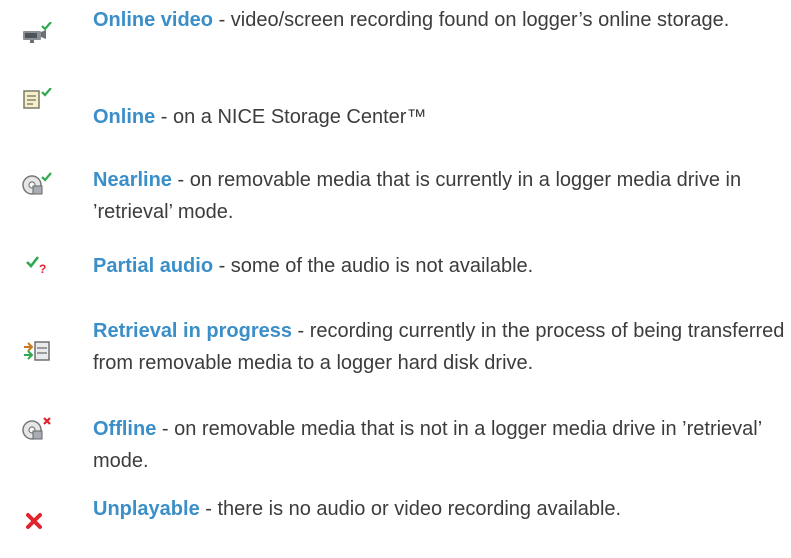 Image resolution: width=791 pixels, height=558 pixels. Describe the element at coordinates (153, 266) in the screenshot. I see `legend-term: Partial audio` at that location.